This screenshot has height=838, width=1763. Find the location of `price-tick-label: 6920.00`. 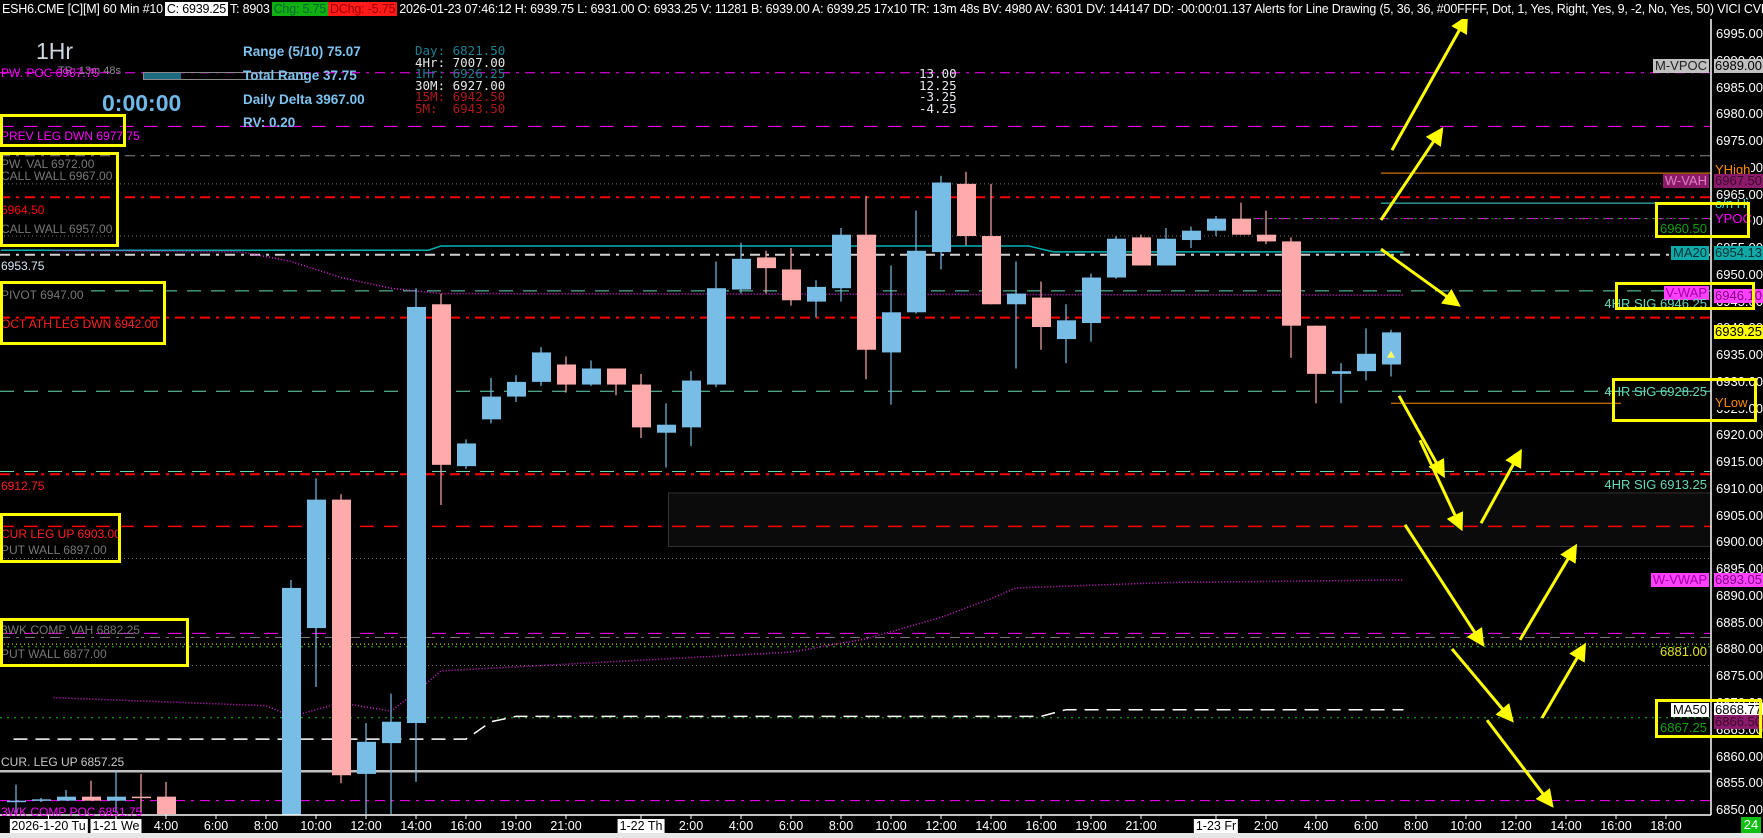

price-tick-label: 6920.00 is located at coordinates (1739, 435).